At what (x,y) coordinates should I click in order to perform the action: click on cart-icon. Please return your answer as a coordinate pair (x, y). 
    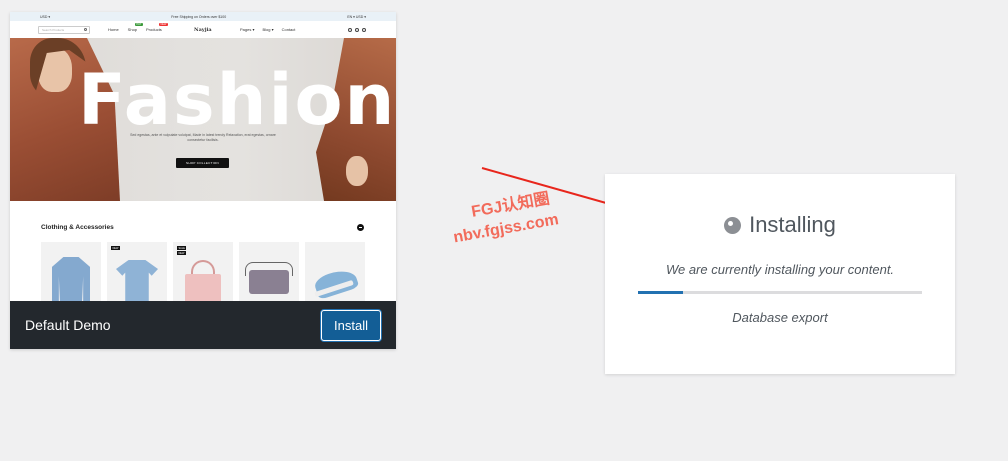
    Looking at the image, I should click on (350, 29).